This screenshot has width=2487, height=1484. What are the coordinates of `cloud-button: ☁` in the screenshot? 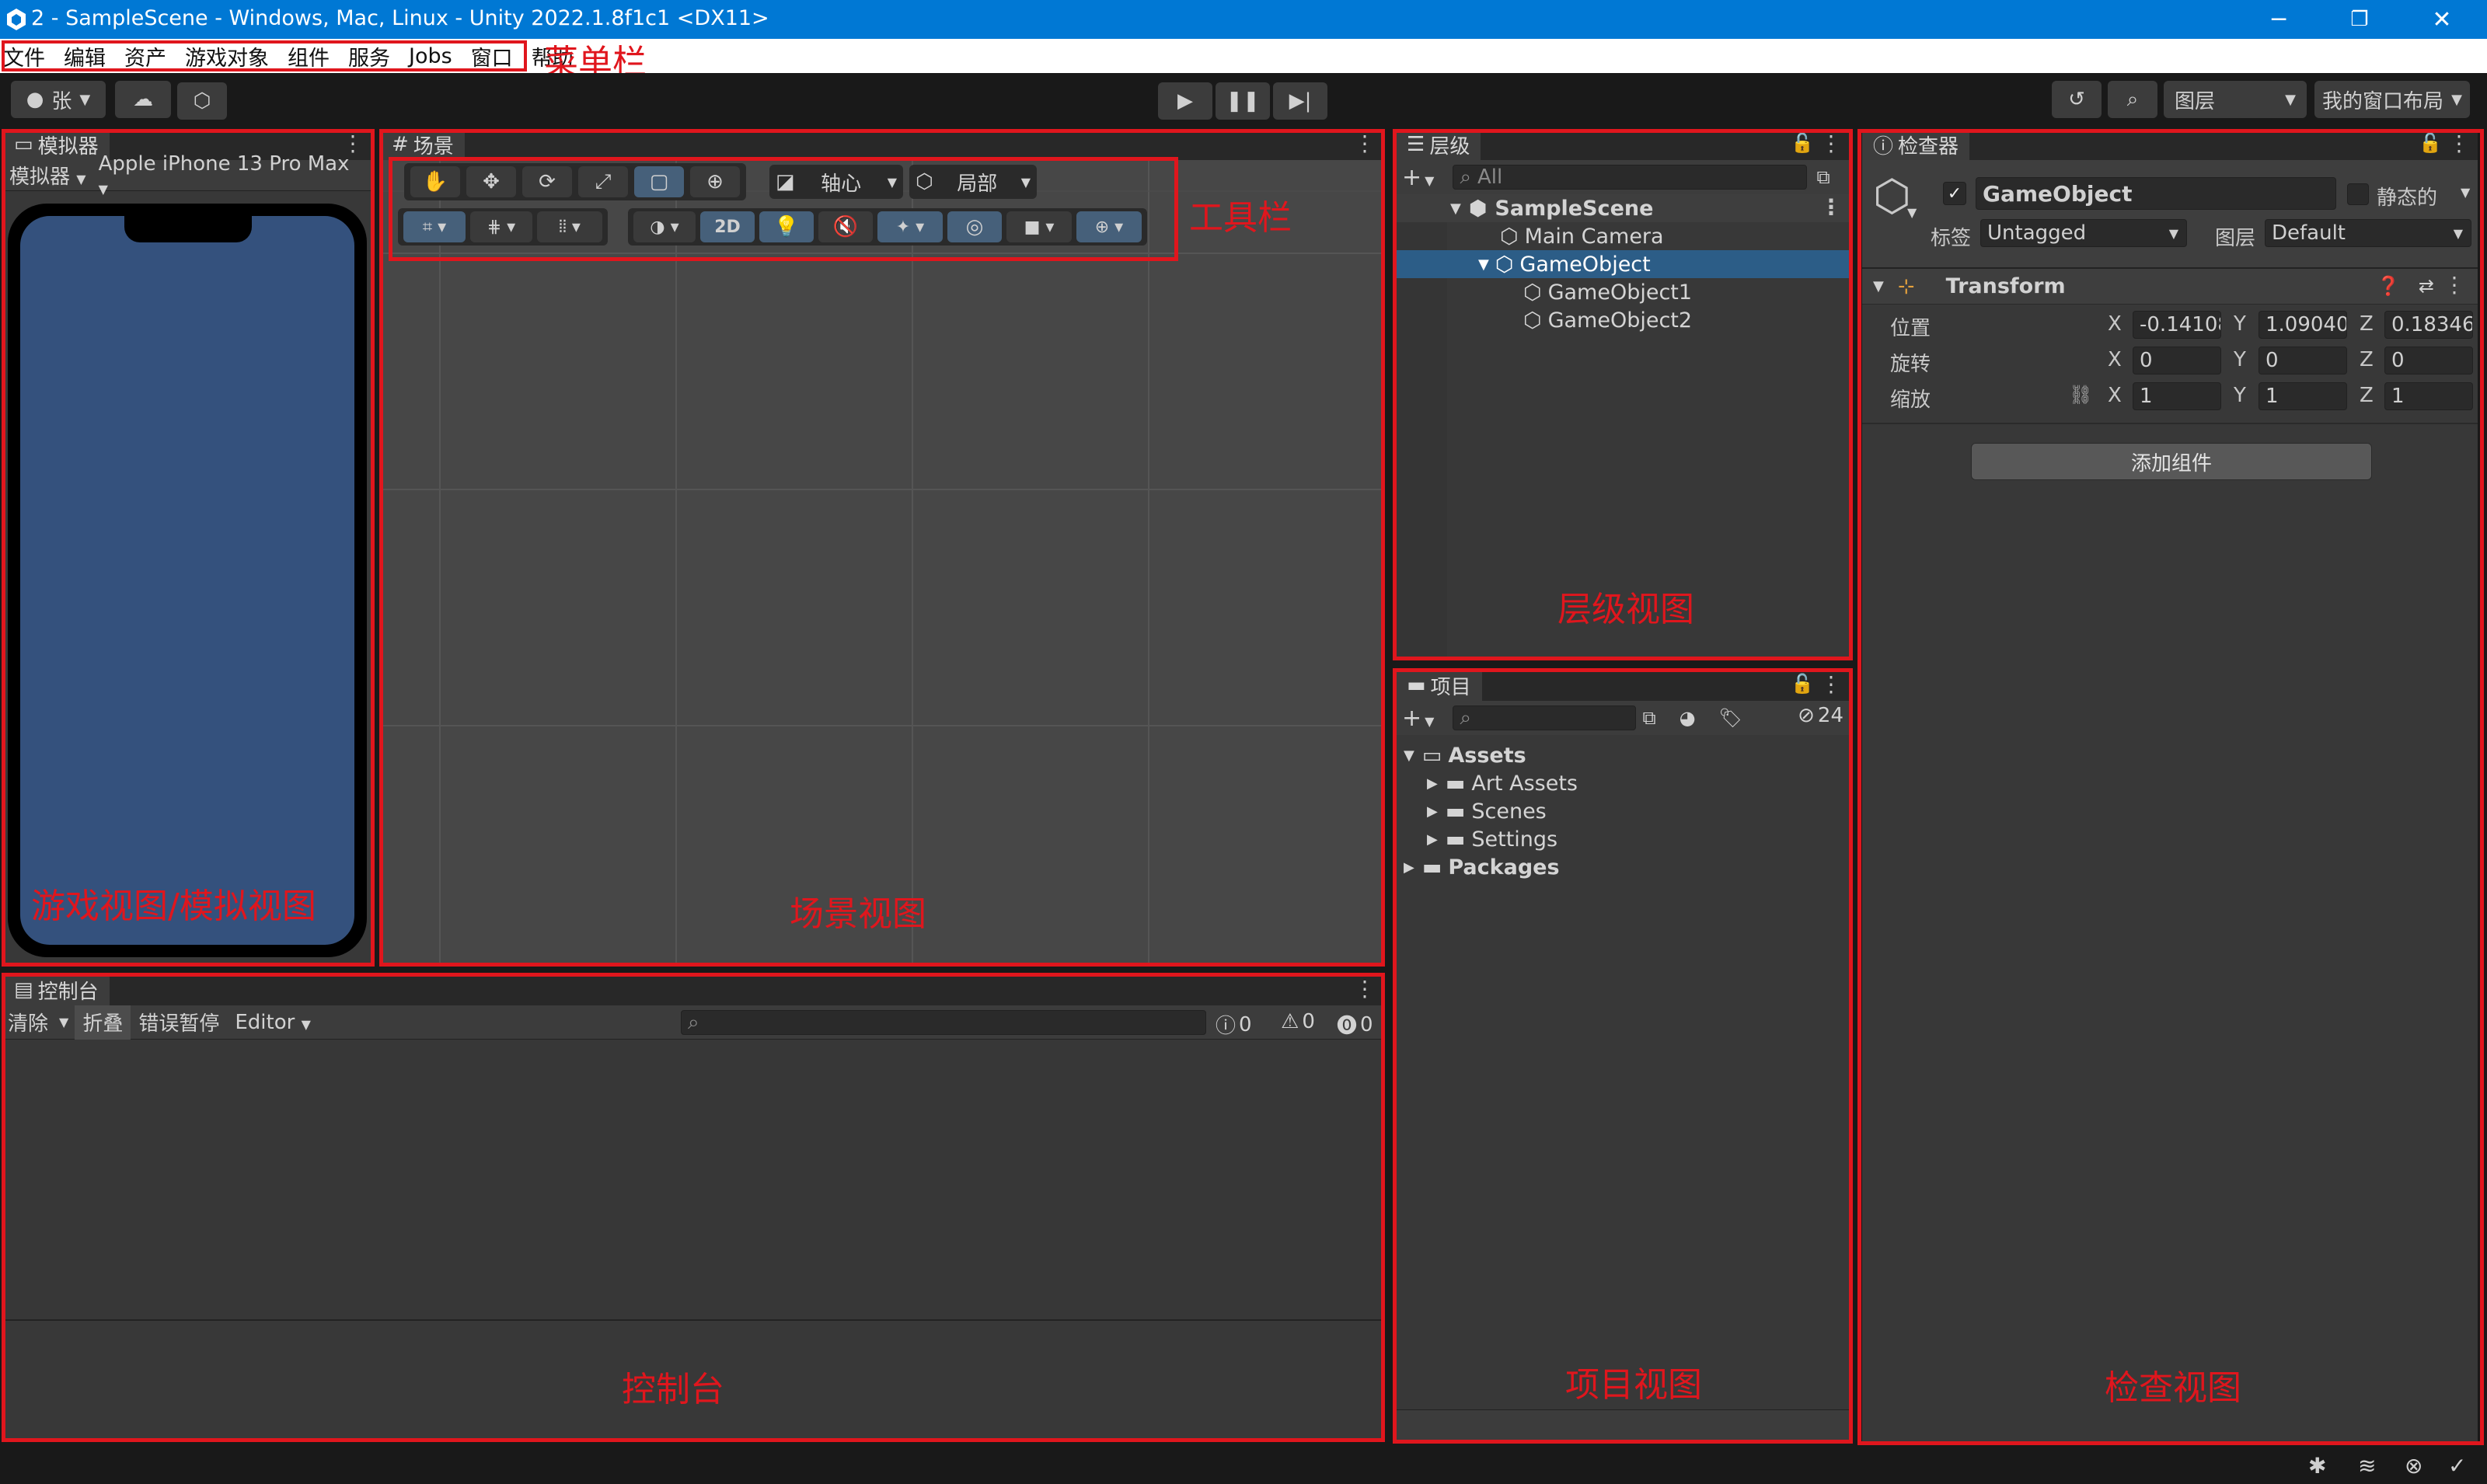 It's located at (143, 99).